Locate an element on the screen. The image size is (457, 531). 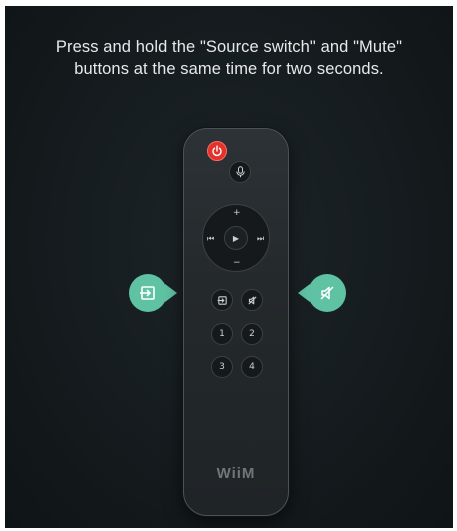
source-switch-small-icon is located at coordinates (222, 300).